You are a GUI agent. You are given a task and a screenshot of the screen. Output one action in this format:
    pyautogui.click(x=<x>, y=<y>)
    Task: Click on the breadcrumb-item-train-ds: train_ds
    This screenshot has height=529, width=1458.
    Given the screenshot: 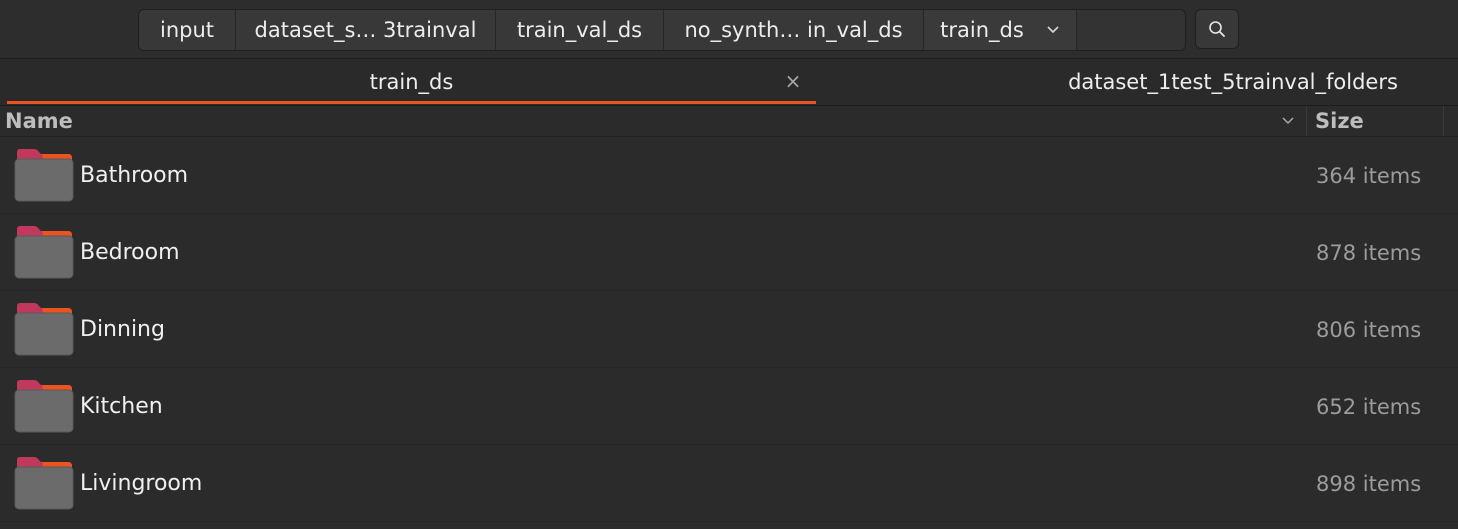 What is the action you would take?
    pyautogui.click(x=1000, y=30)
    